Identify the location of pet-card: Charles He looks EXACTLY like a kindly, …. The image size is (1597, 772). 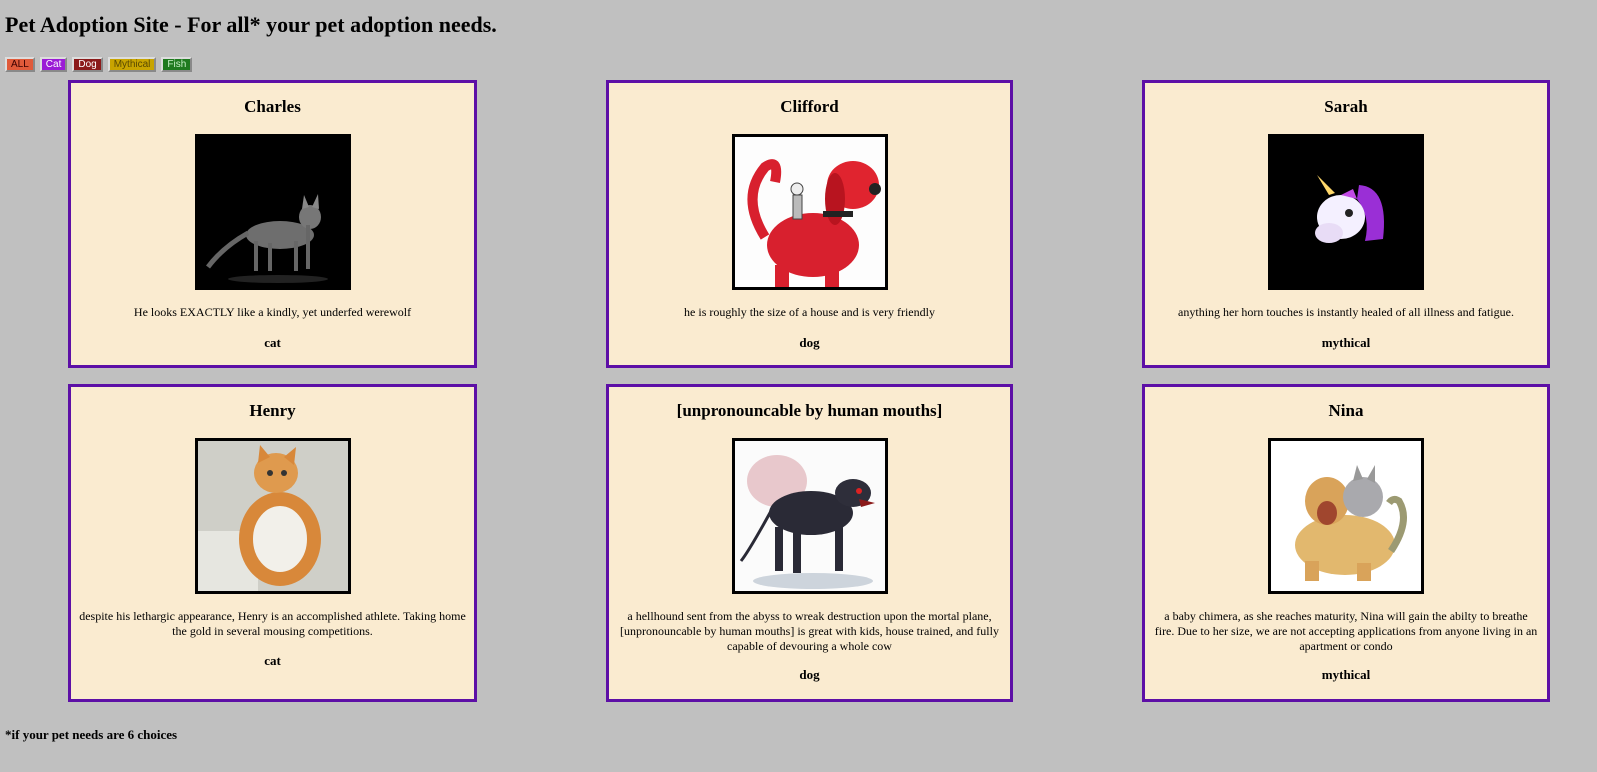
(272, 224).